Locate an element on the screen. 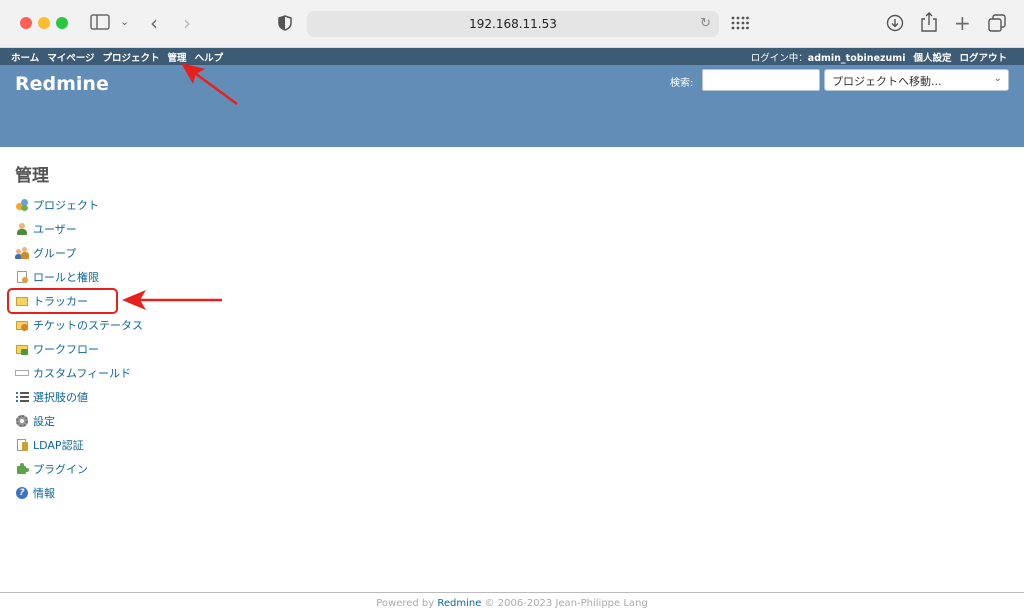  footer-powered-by: Powered by is located at coordinates (405, 603).